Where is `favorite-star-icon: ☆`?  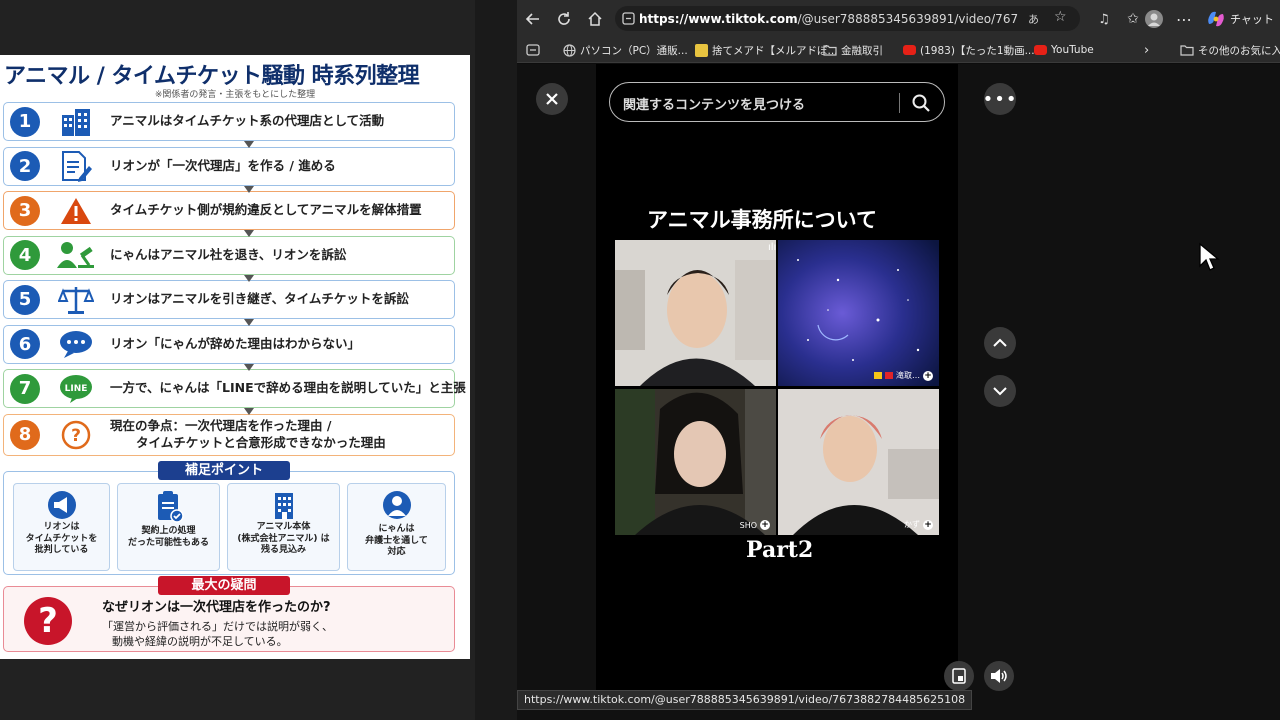
favorite-star-icon: ☆ is located at coordinates (1060, 17).